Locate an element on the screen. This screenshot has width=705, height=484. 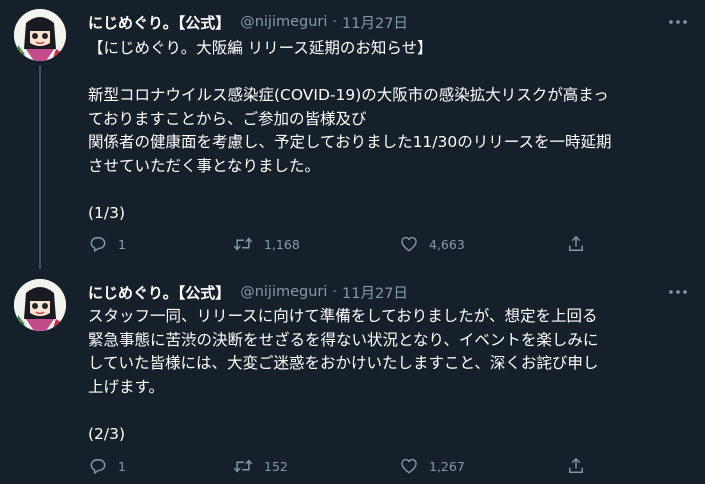
like-count: 4,663 is located at coordinates (447, 244).